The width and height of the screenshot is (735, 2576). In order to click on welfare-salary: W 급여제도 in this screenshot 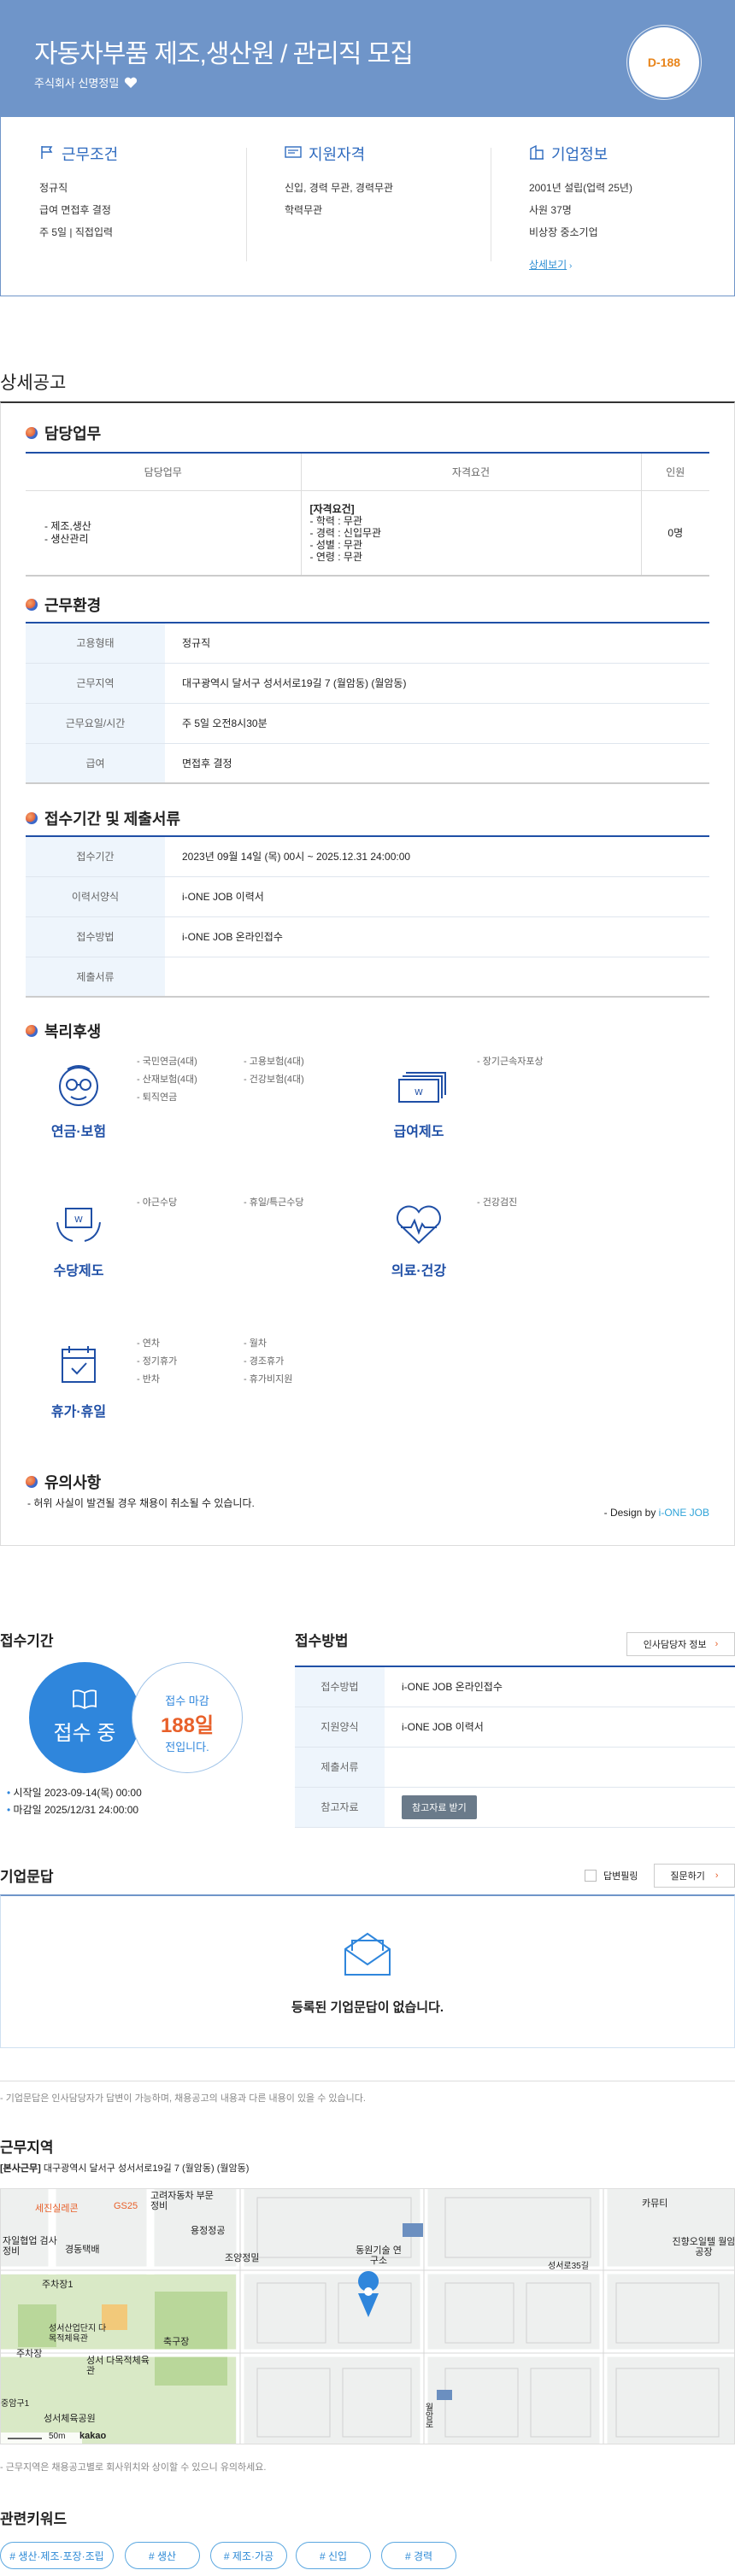, I will do `click(419, 1100)`.